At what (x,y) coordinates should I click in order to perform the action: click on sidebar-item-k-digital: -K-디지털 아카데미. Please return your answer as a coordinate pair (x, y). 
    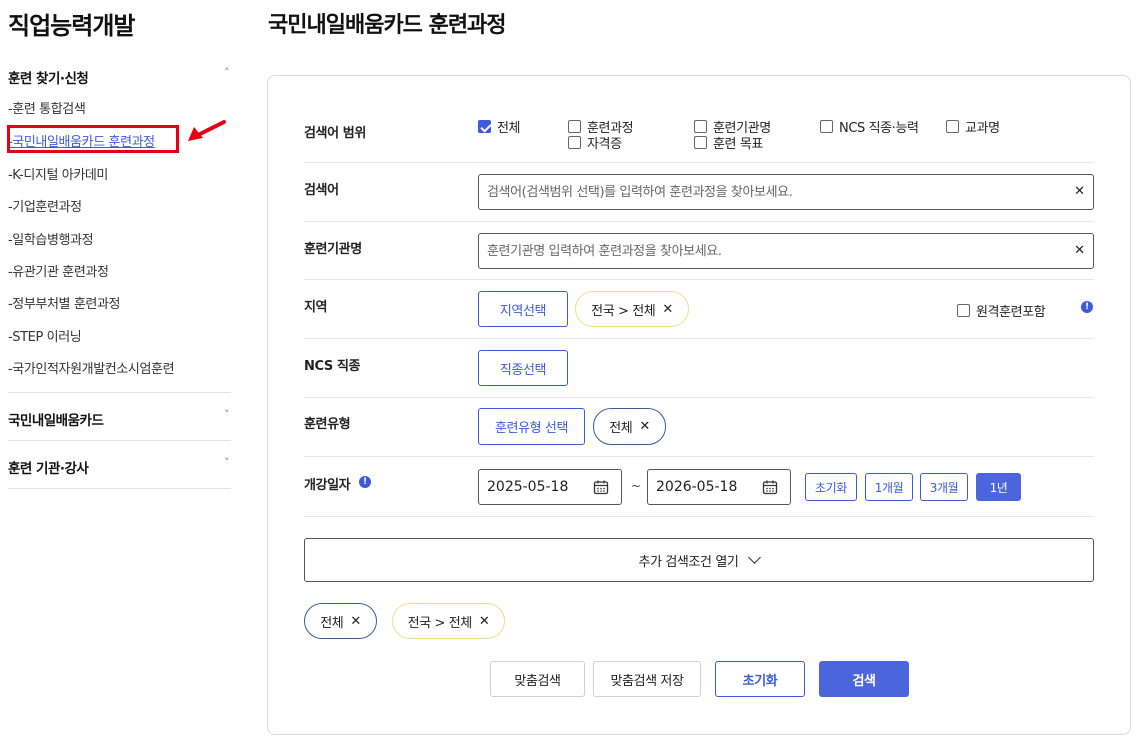
    Looking at the image, I should click on (58, 173).